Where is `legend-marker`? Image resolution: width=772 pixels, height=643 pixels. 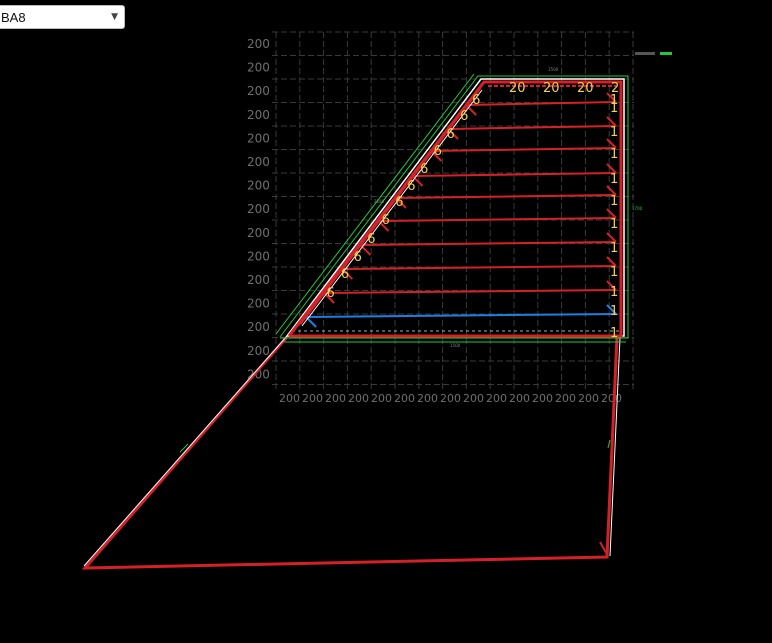 legend-marker is located at coordinates (645, 53).